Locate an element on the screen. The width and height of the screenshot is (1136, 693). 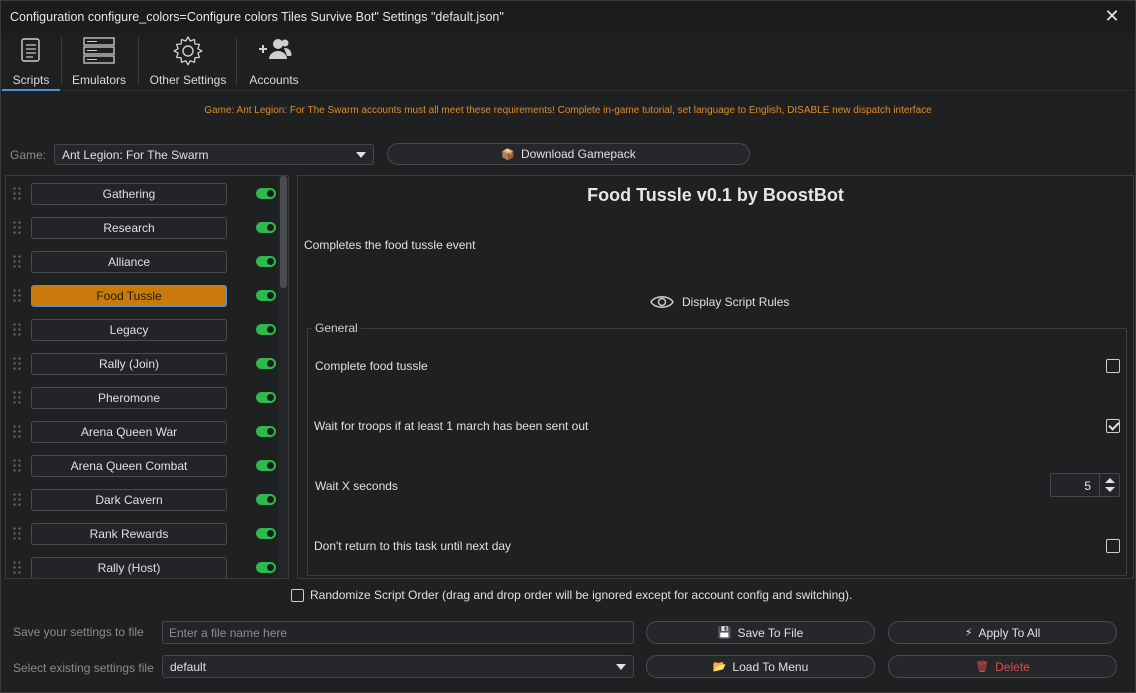
tab-label: Emulators is located at coordinates (99, 80).